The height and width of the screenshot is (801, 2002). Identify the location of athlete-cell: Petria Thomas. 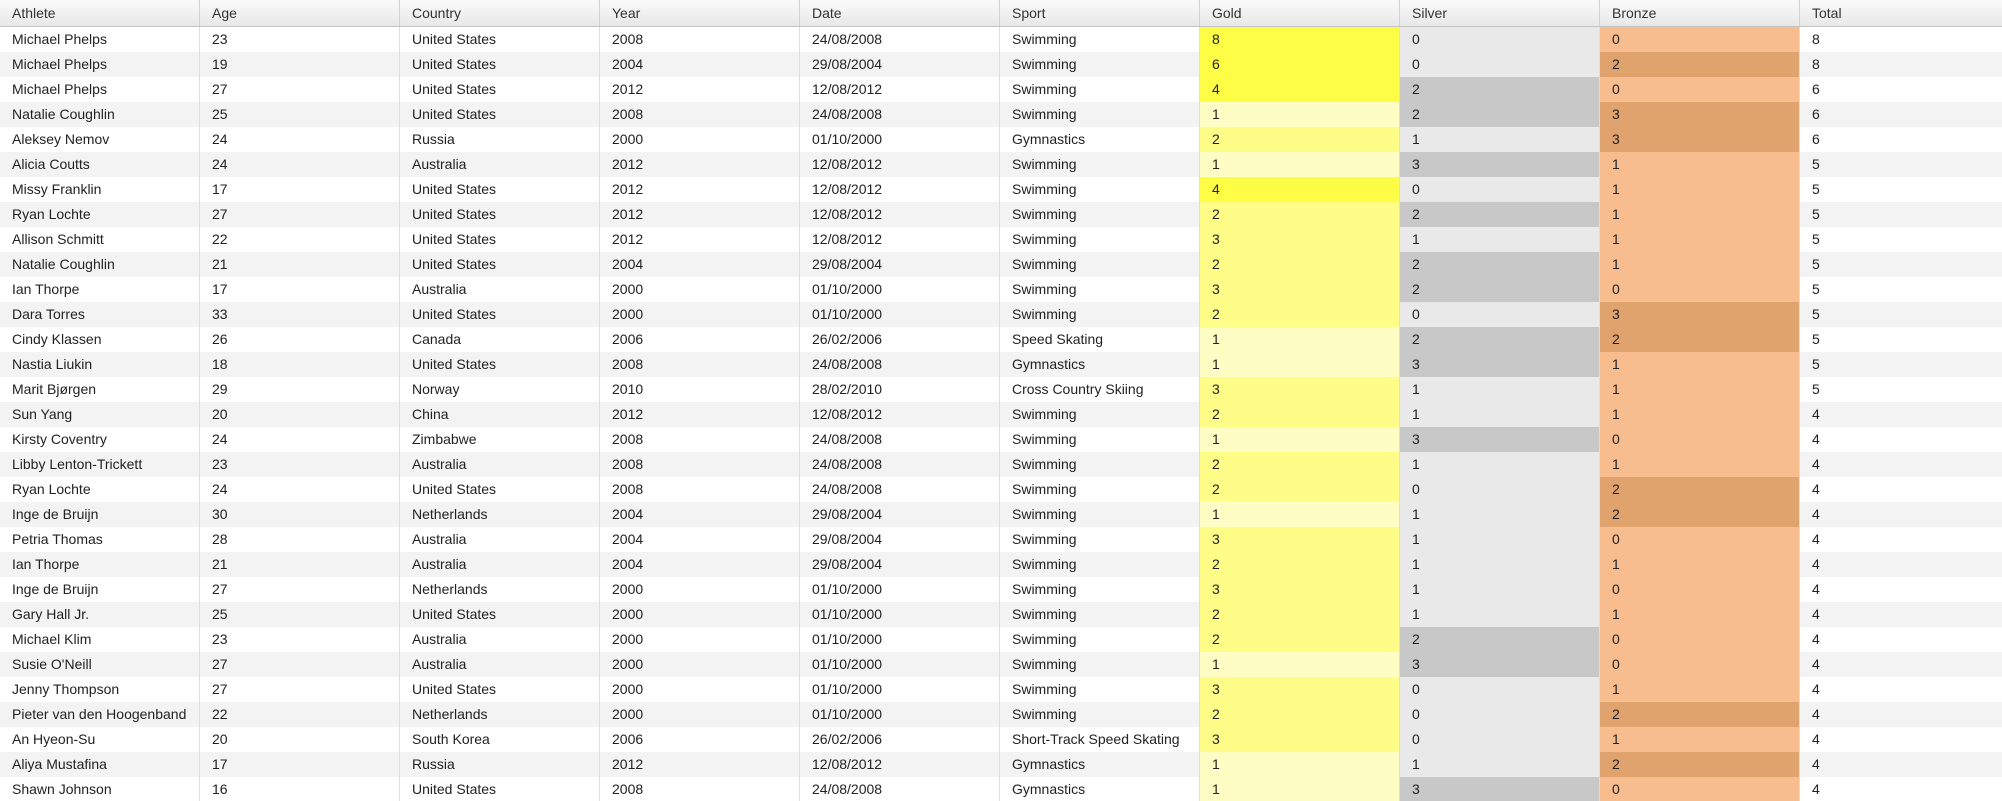
(100, 539).